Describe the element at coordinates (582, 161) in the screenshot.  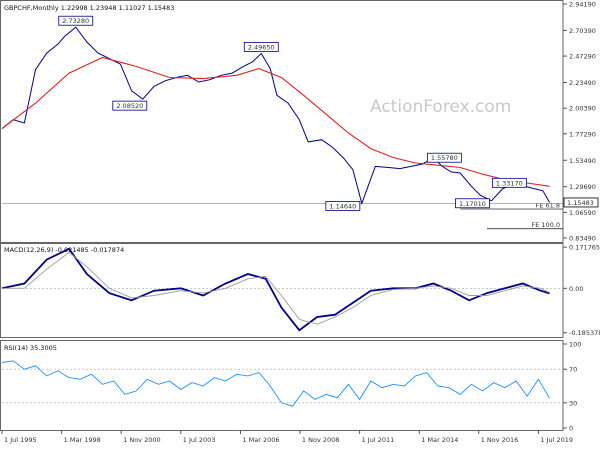
I see `y-tick-label: 1.53490` at that location.